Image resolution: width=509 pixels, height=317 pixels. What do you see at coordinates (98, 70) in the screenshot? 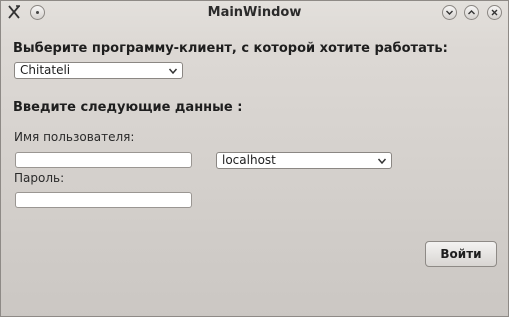
I see `client-select: Chitateli` at bounding box center [98, 70].